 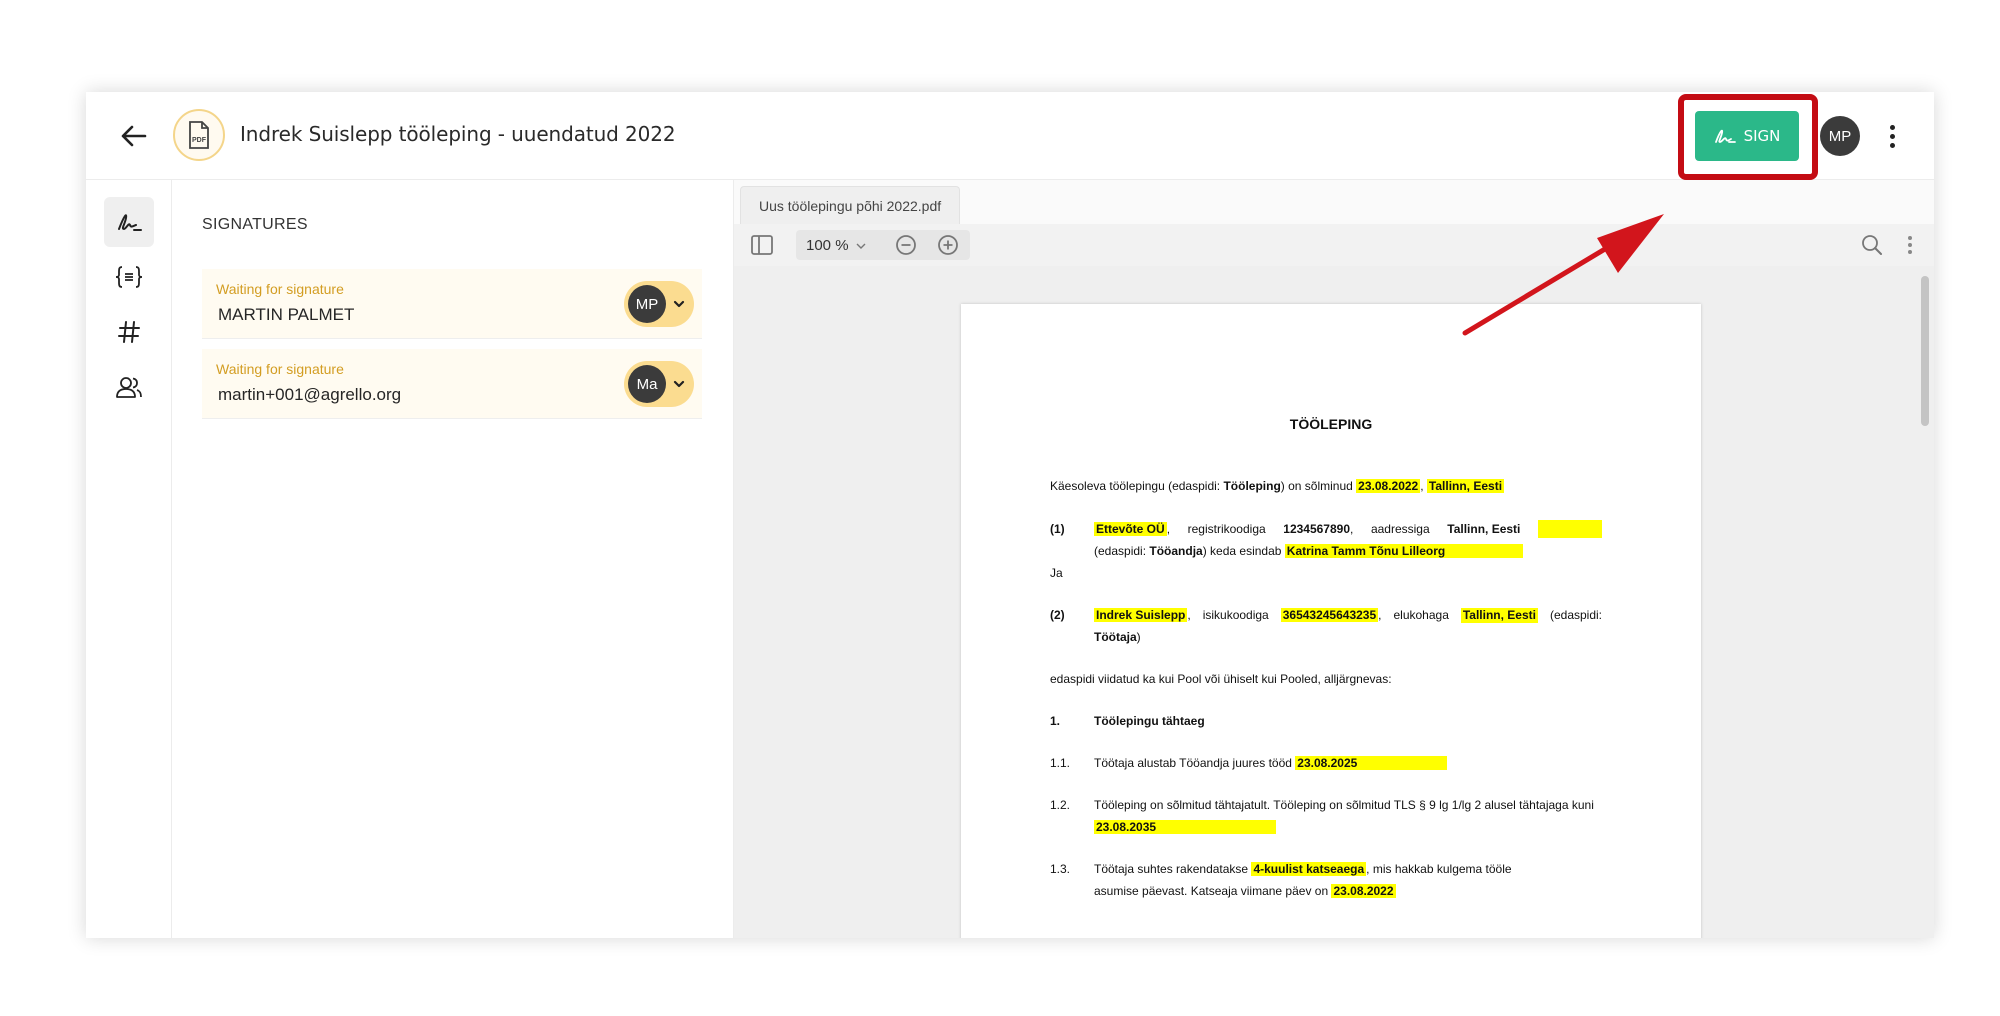 I want to click on signer-avatar: MP, so click(x=647, y=304).